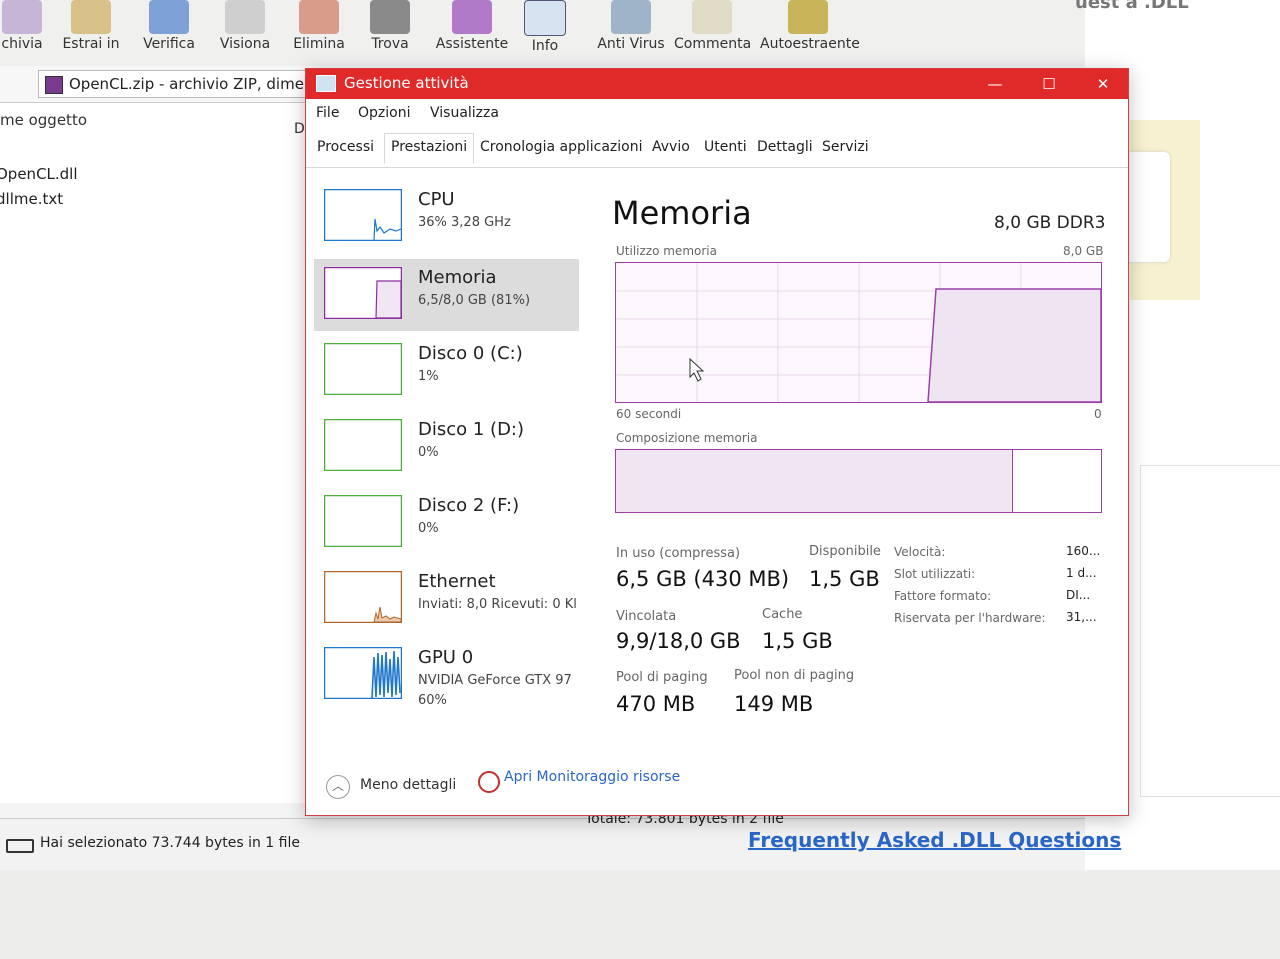 Image resolution: width=1280 pixels, height=959 pixels. What do you see at coordinates (656, 704) in the screenshot?
I see `paged-pool-value: 470 MB` at bounding box center [656, 704].